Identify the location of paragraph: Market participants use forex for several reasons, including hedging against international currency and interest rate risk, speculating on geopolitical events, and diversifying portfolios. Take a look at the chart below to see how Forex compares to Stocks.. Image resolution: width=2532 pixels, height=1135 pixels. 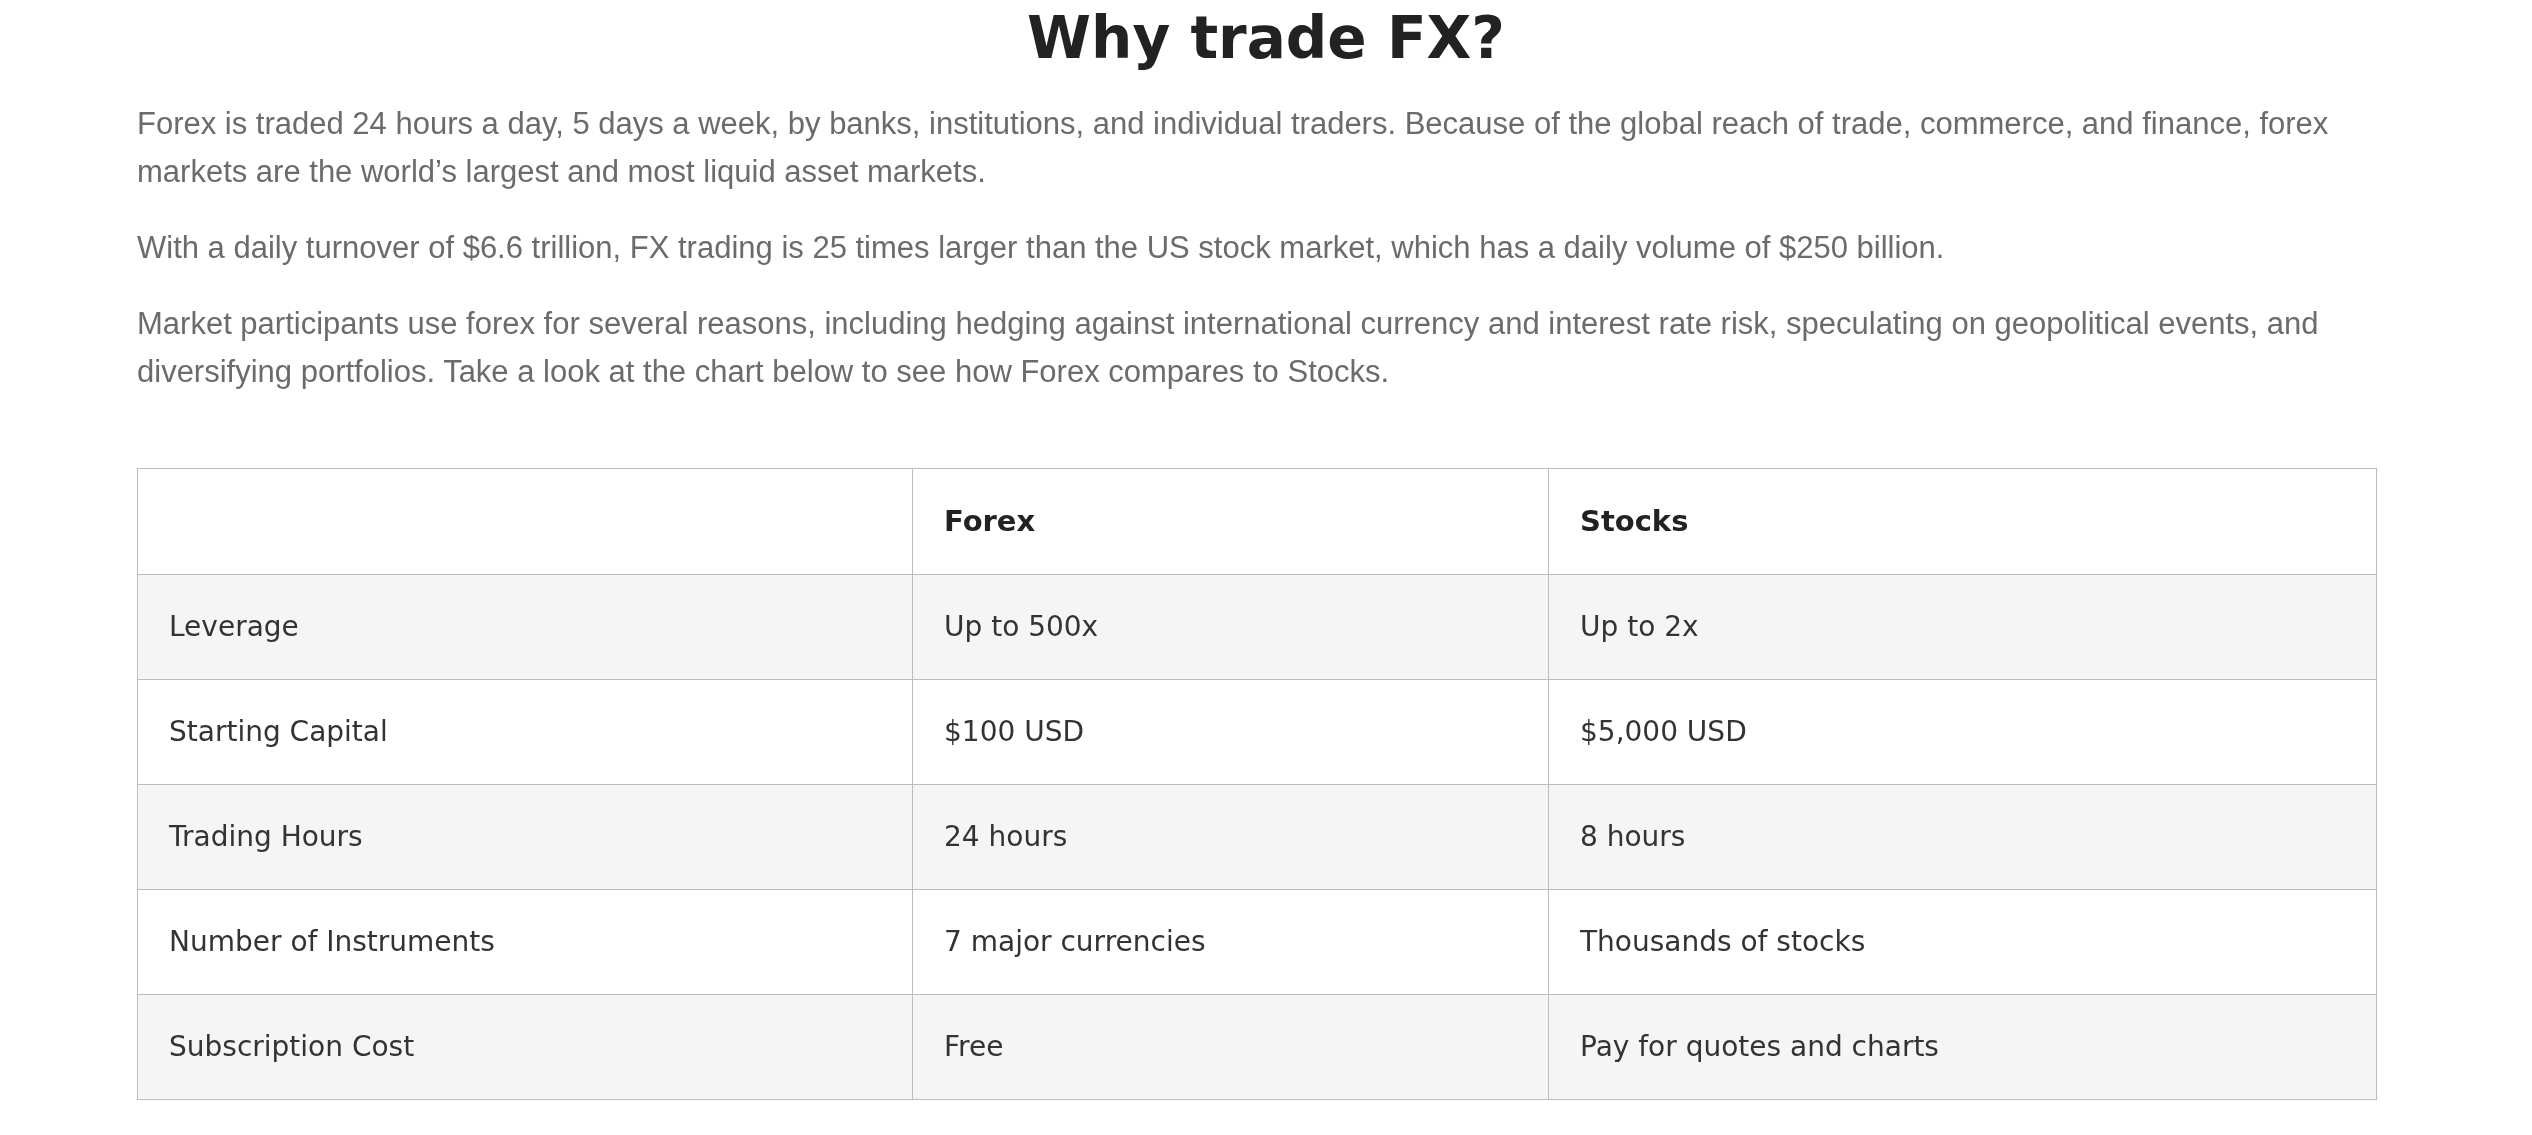
(1228, 348).